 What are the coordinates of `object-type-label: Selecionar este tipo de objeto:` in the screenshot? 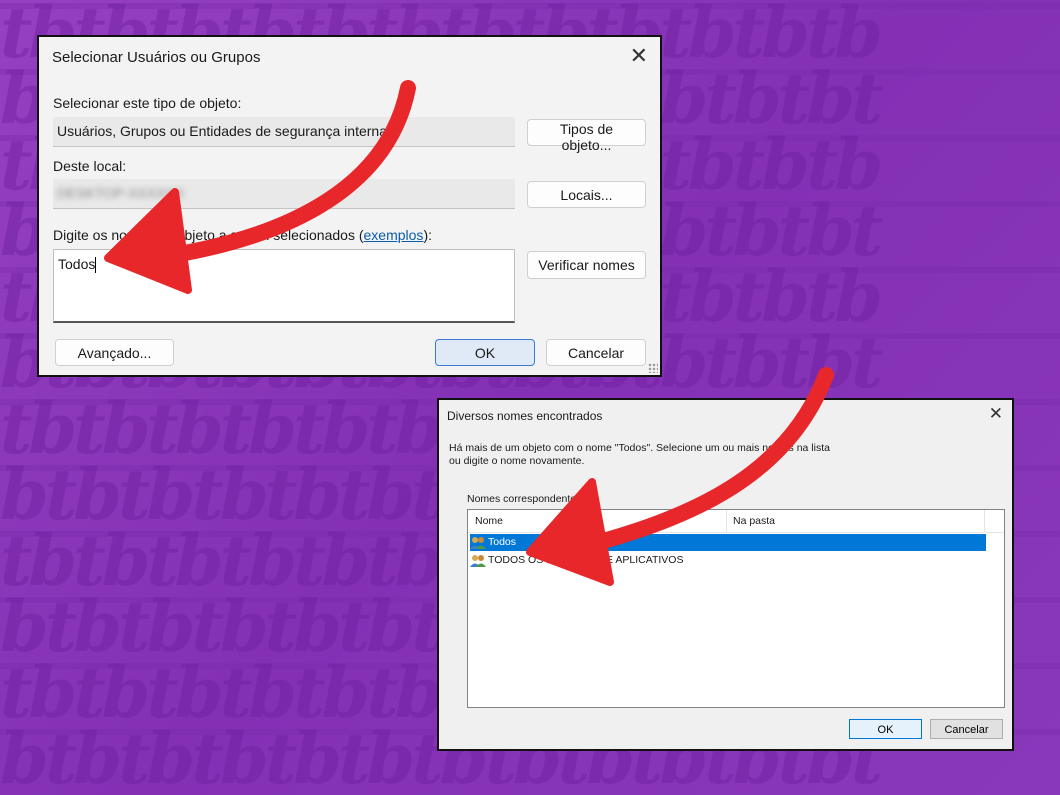 It's located at (147, 103).